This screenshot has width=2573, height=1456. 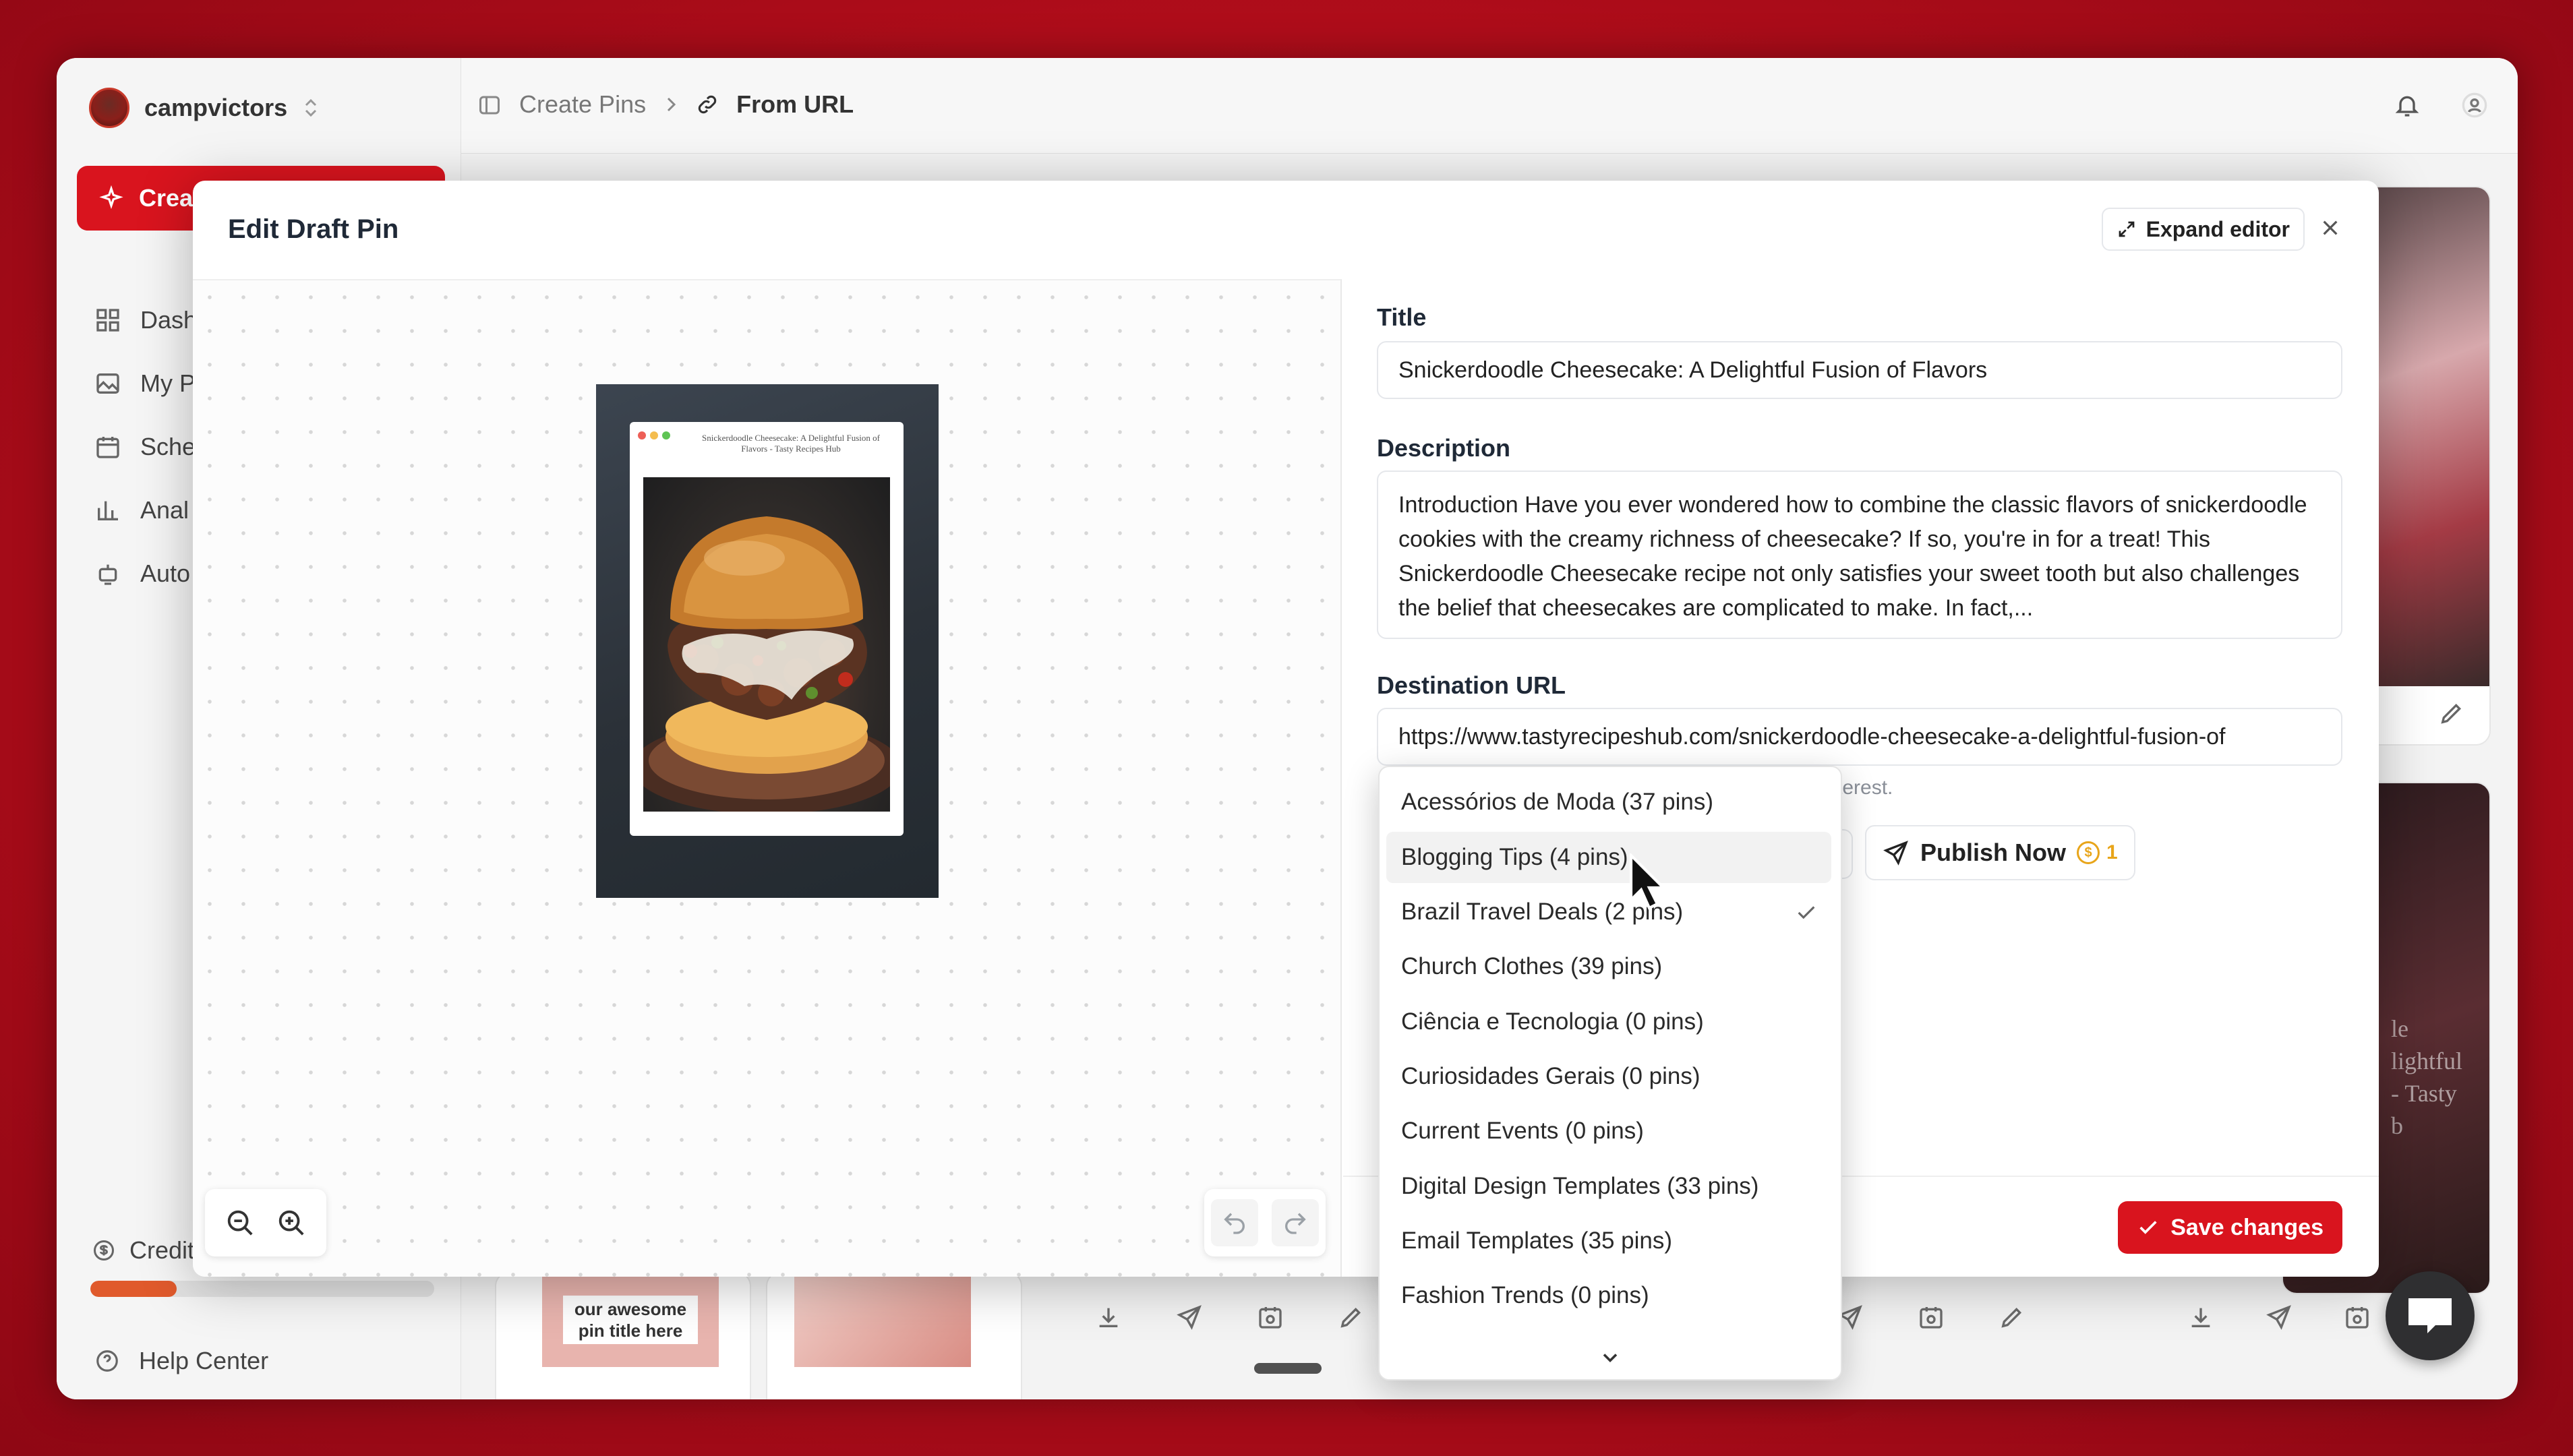 I want to click on chevron-down-icon, so click(x=1610, y=1357).